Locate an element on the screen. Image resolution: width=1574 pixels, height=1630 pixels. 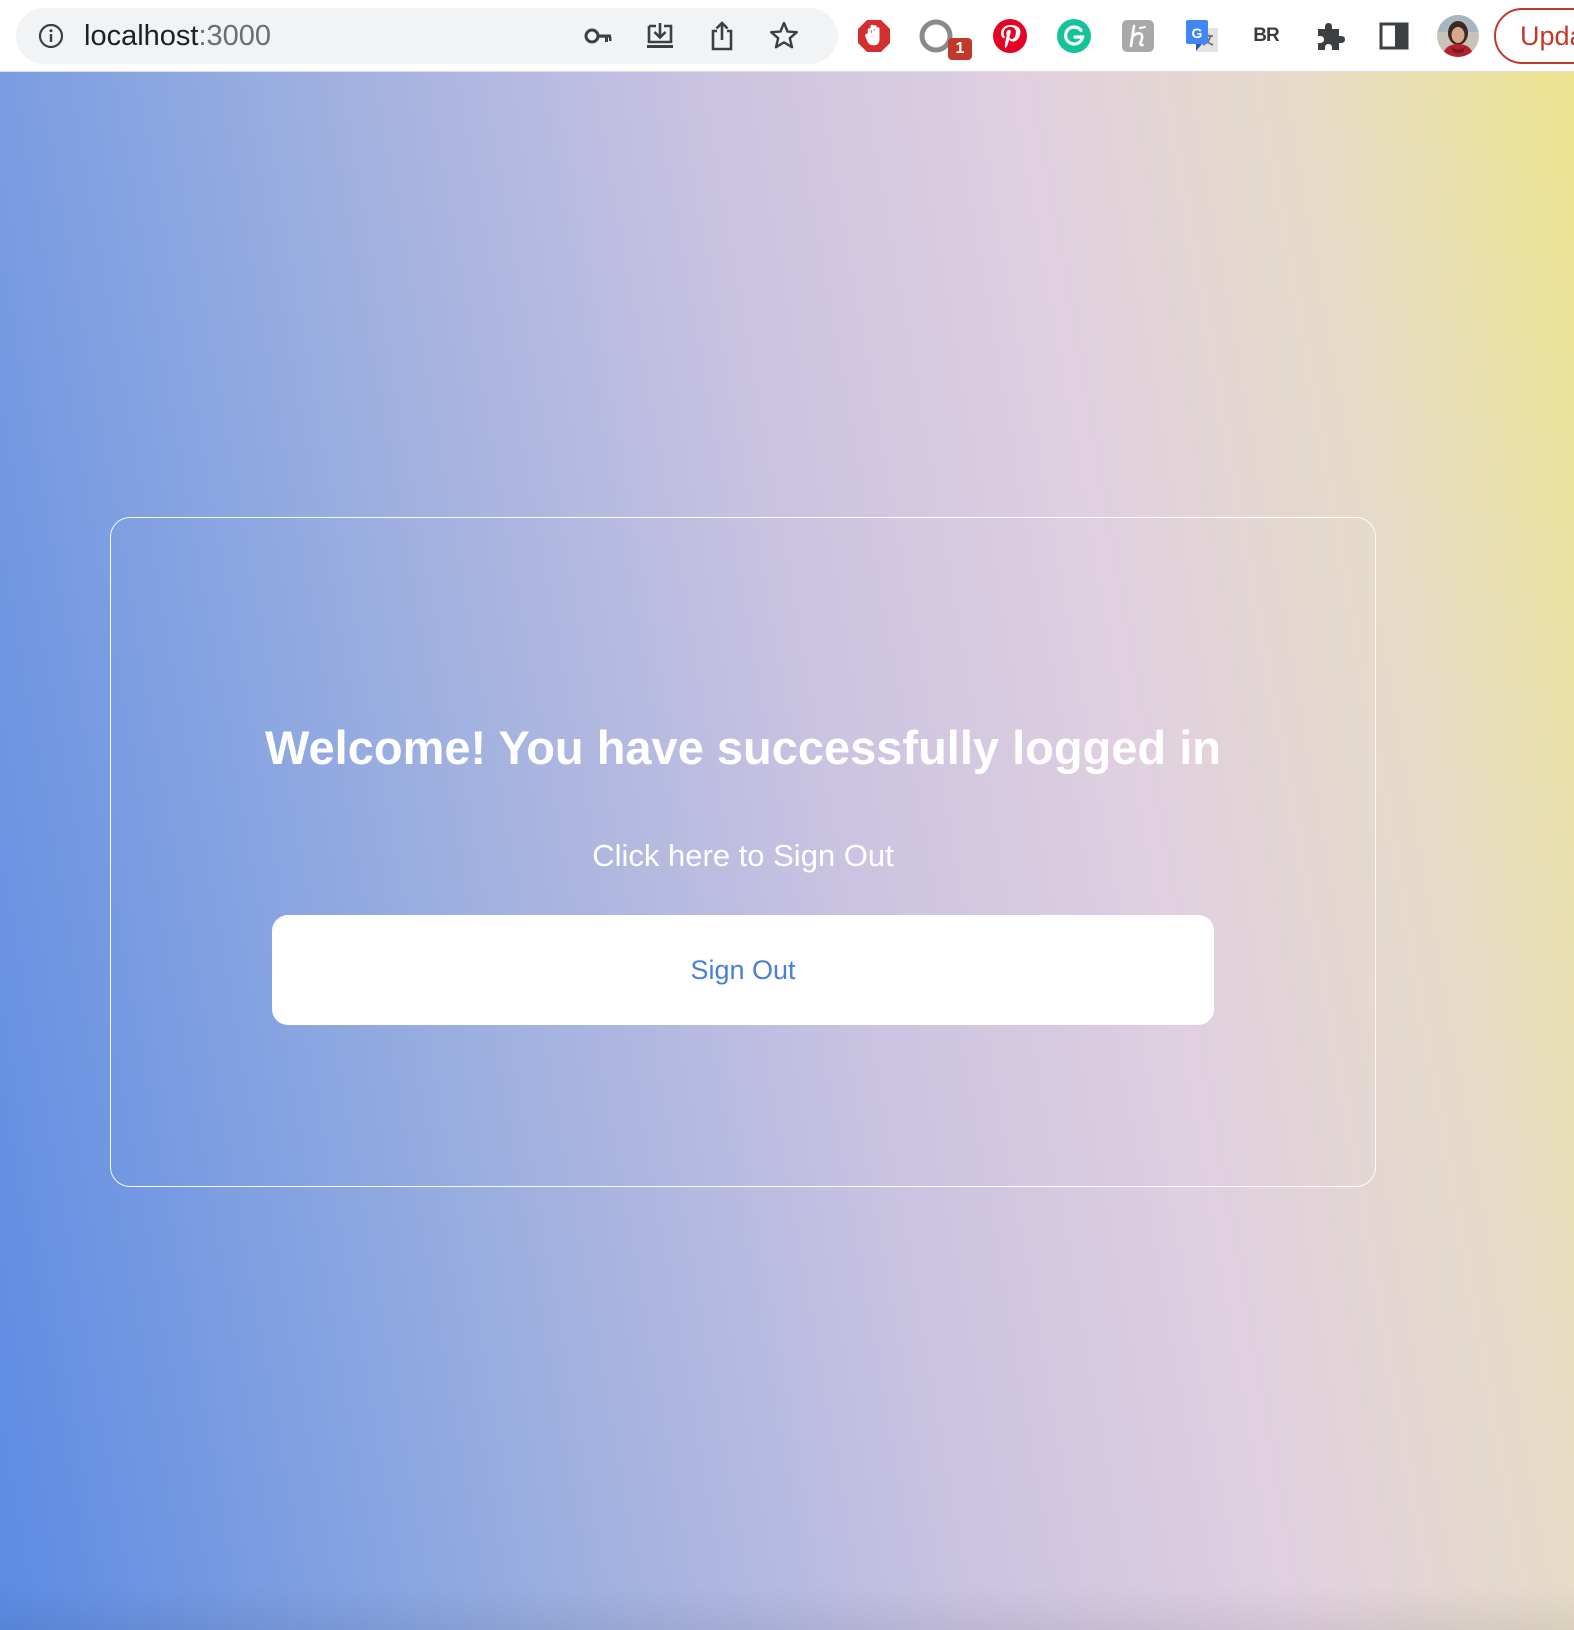
share-icon is located at coordinates (722, 36).